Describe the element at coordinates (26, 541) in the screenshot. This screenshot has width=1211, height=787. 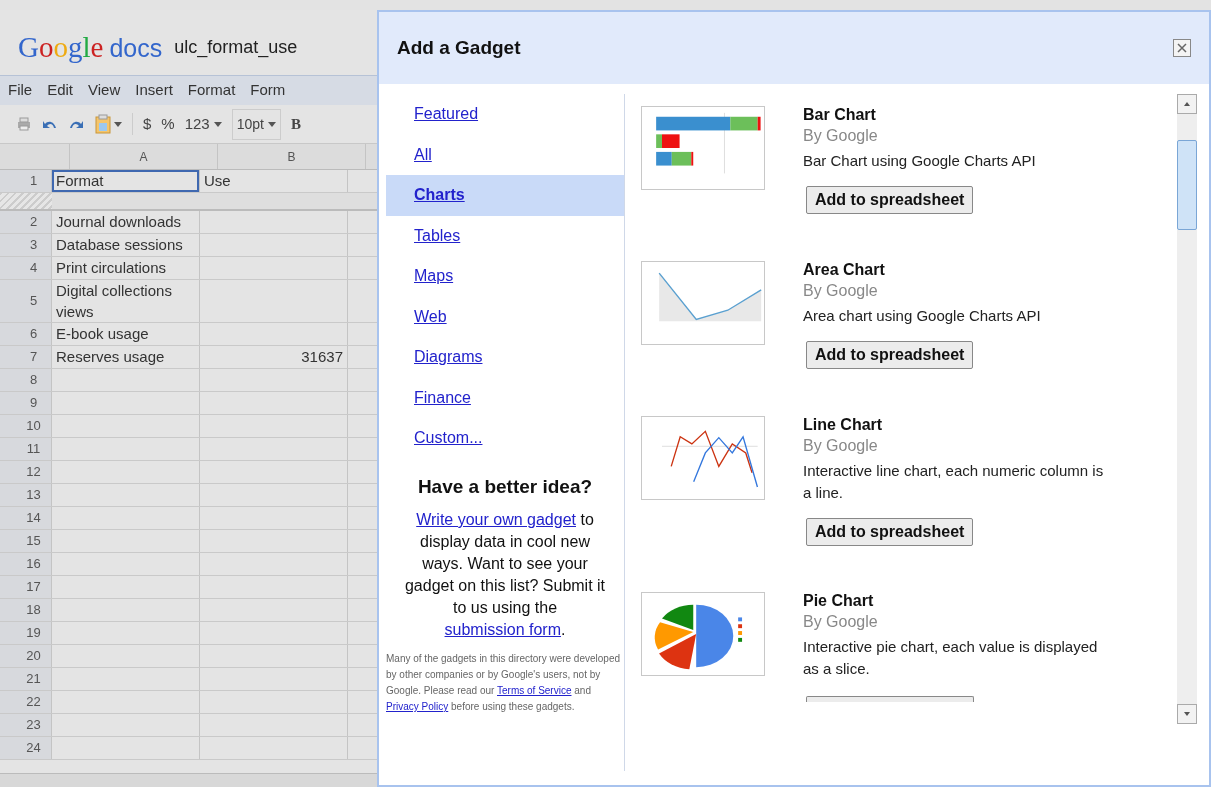
I see `row-number: 15` at that location.